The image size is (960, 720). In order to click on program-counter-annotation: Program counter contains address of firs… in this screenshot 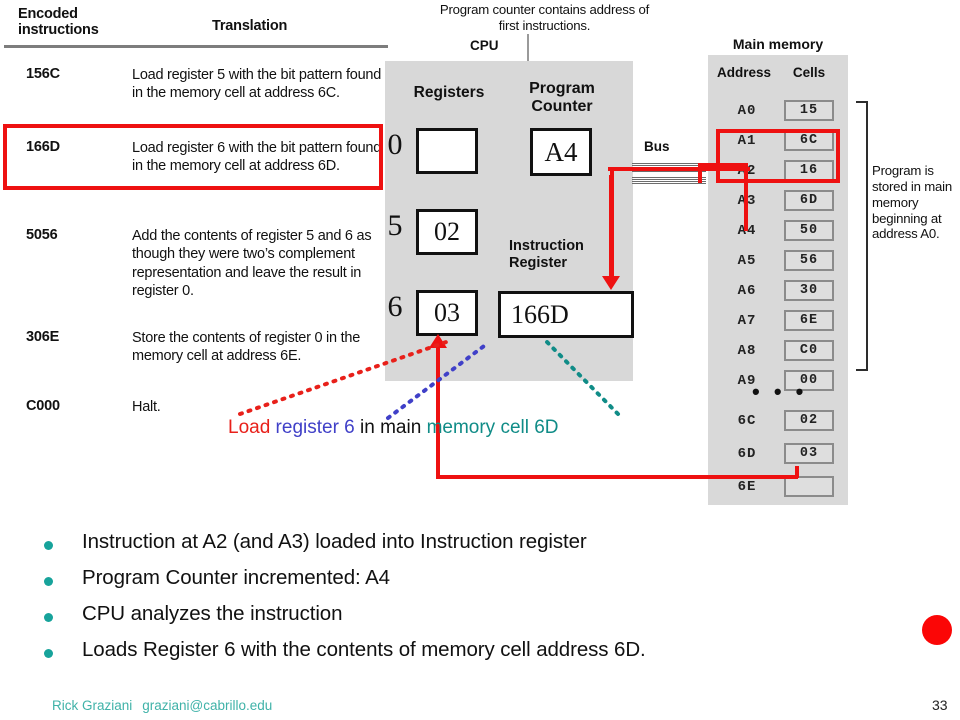, I will do `click(544, 17)`.